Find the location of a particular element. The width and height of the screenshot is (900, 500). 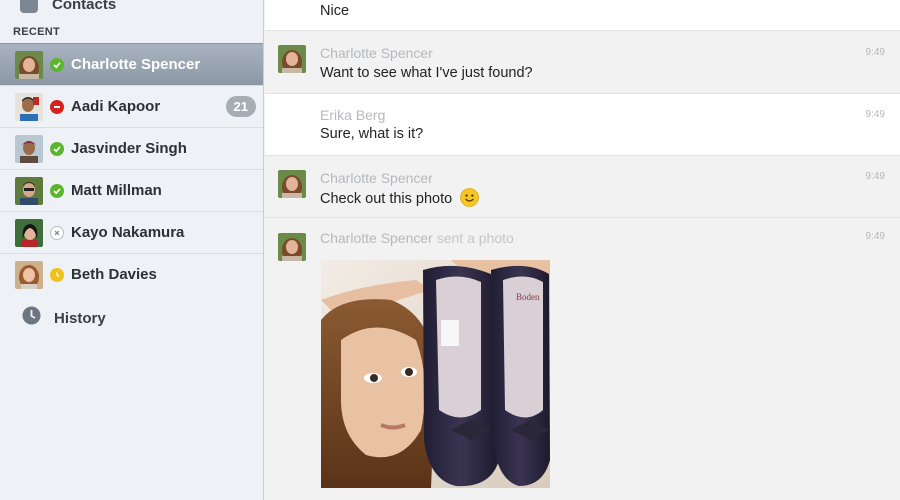

contact-name: Charlotte Spencer is located at coordinates (136, 64).